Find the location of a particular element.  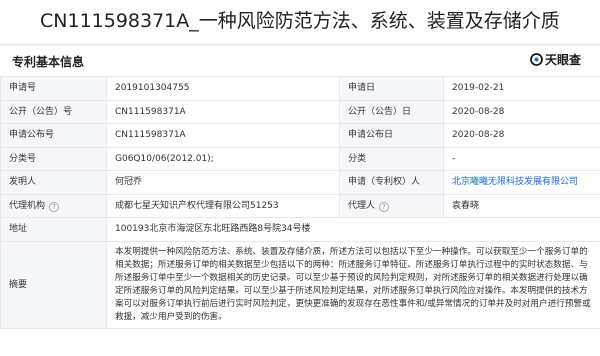

eye-logo-icon is located at coordinates (536, 59).